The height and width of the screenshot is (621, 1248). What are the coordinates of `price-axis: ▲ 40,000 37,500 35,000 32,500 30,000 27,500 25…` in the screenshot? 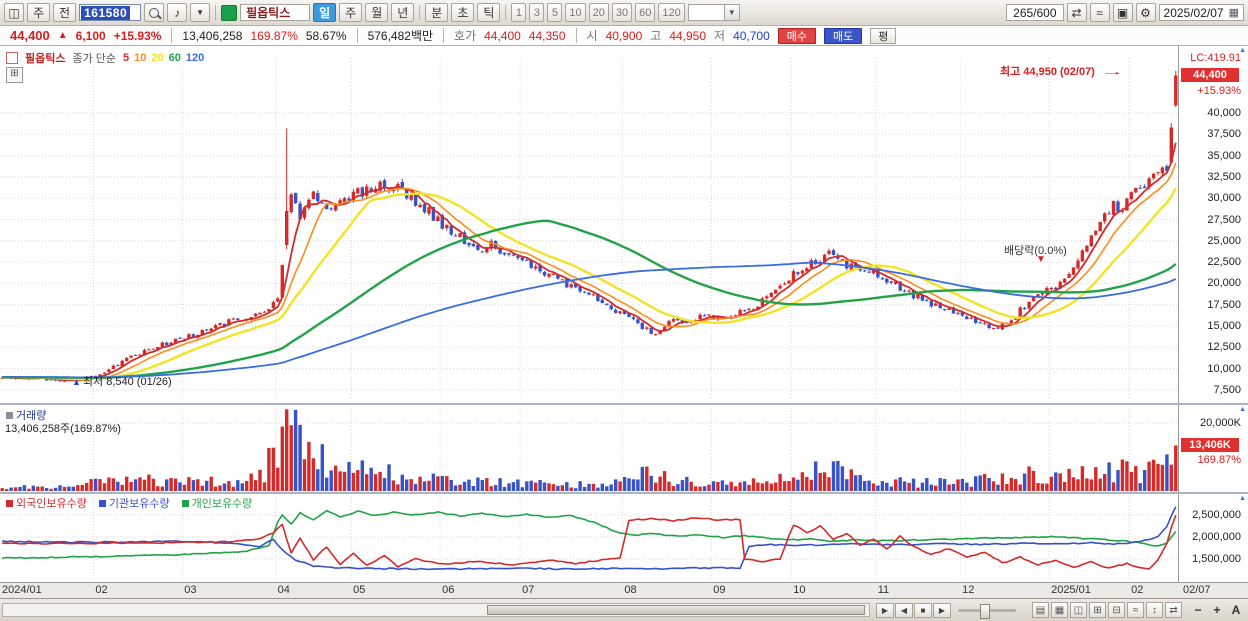 It's located at (1213, 224).